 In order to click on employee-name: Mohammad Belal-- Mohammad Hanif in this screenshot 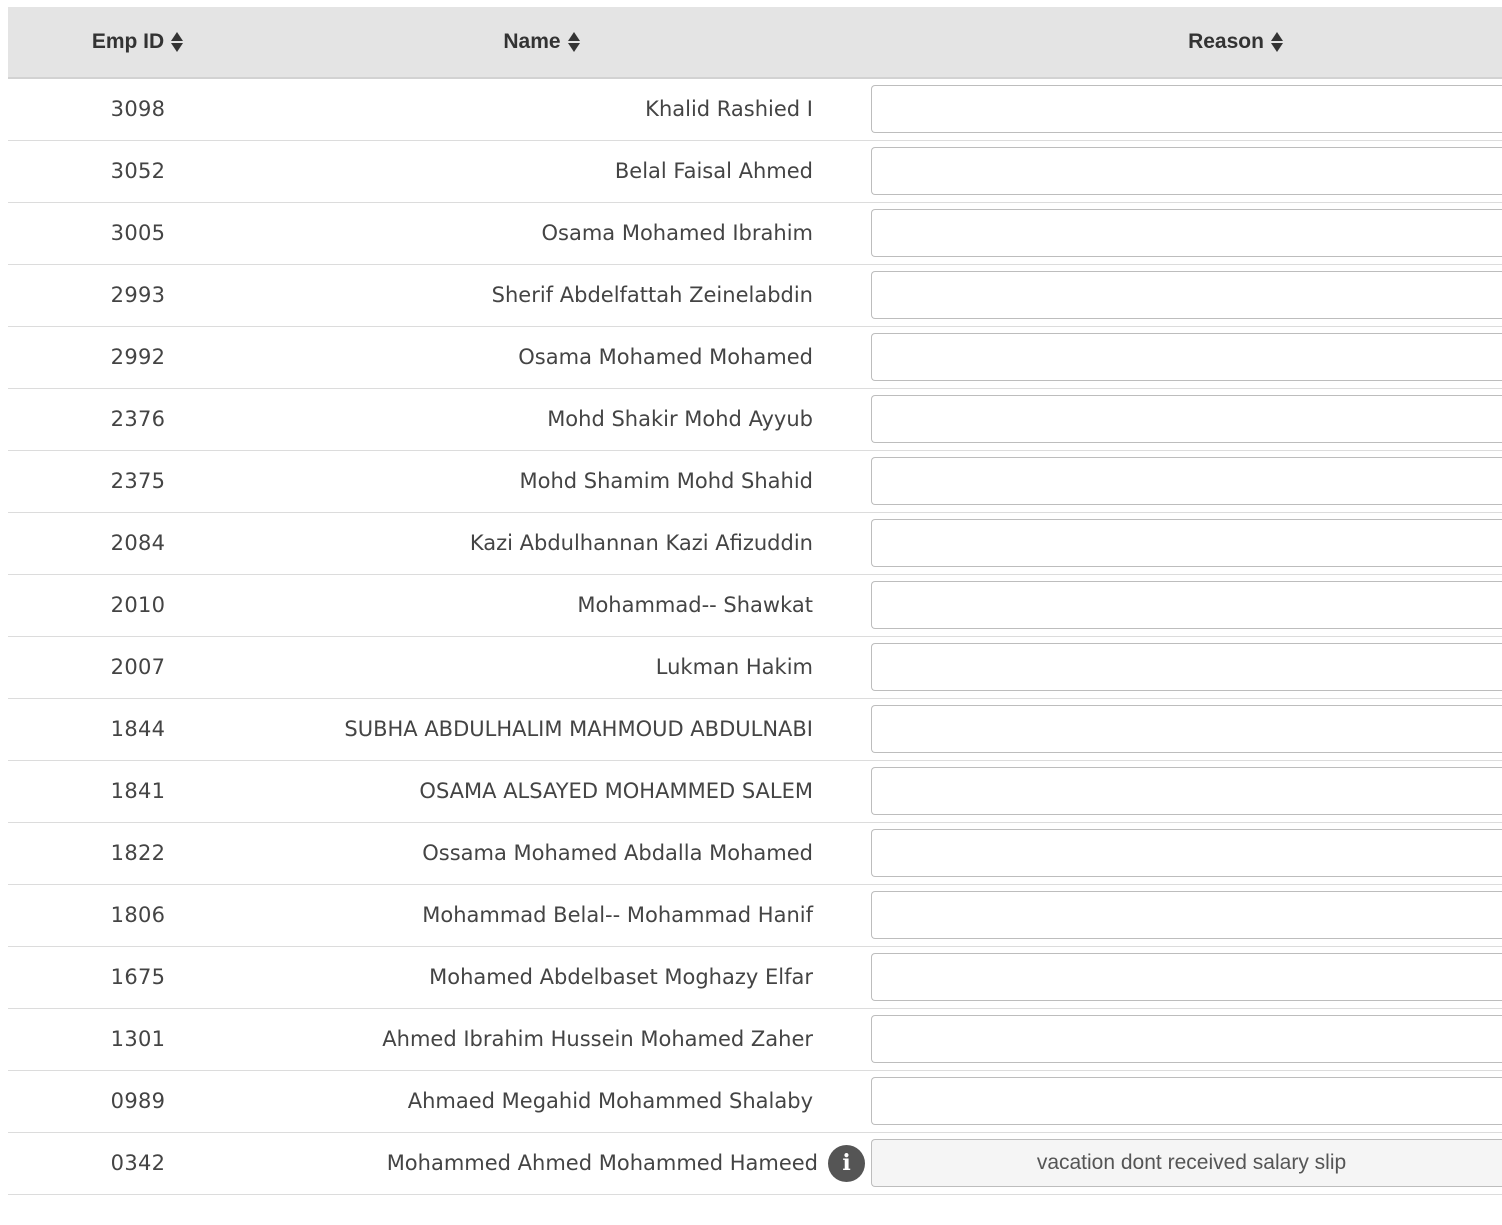, I will do `click(617, 915)`.